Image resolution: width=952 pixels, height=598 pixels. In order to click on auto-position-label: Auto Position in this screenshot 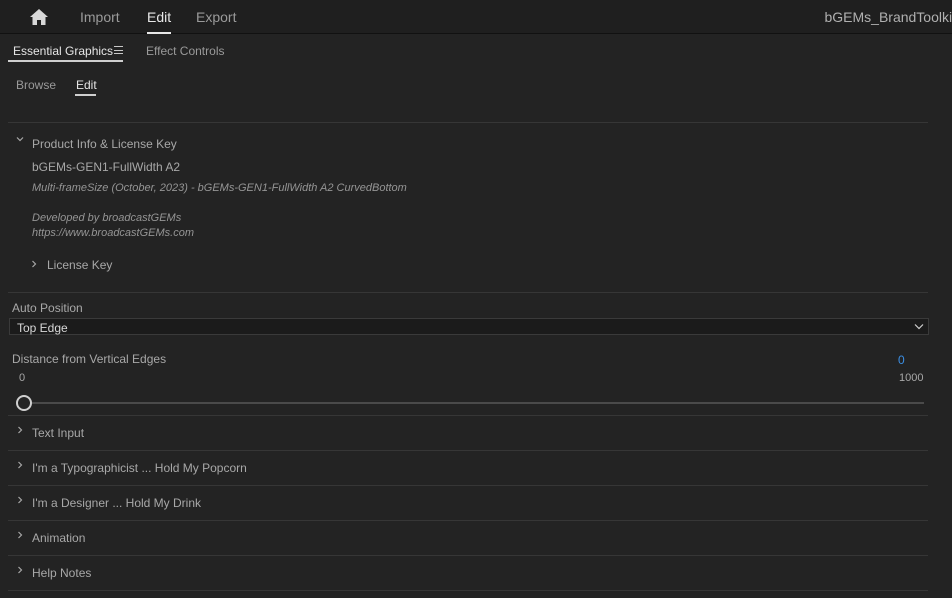, I will do `click(47, 308)`.